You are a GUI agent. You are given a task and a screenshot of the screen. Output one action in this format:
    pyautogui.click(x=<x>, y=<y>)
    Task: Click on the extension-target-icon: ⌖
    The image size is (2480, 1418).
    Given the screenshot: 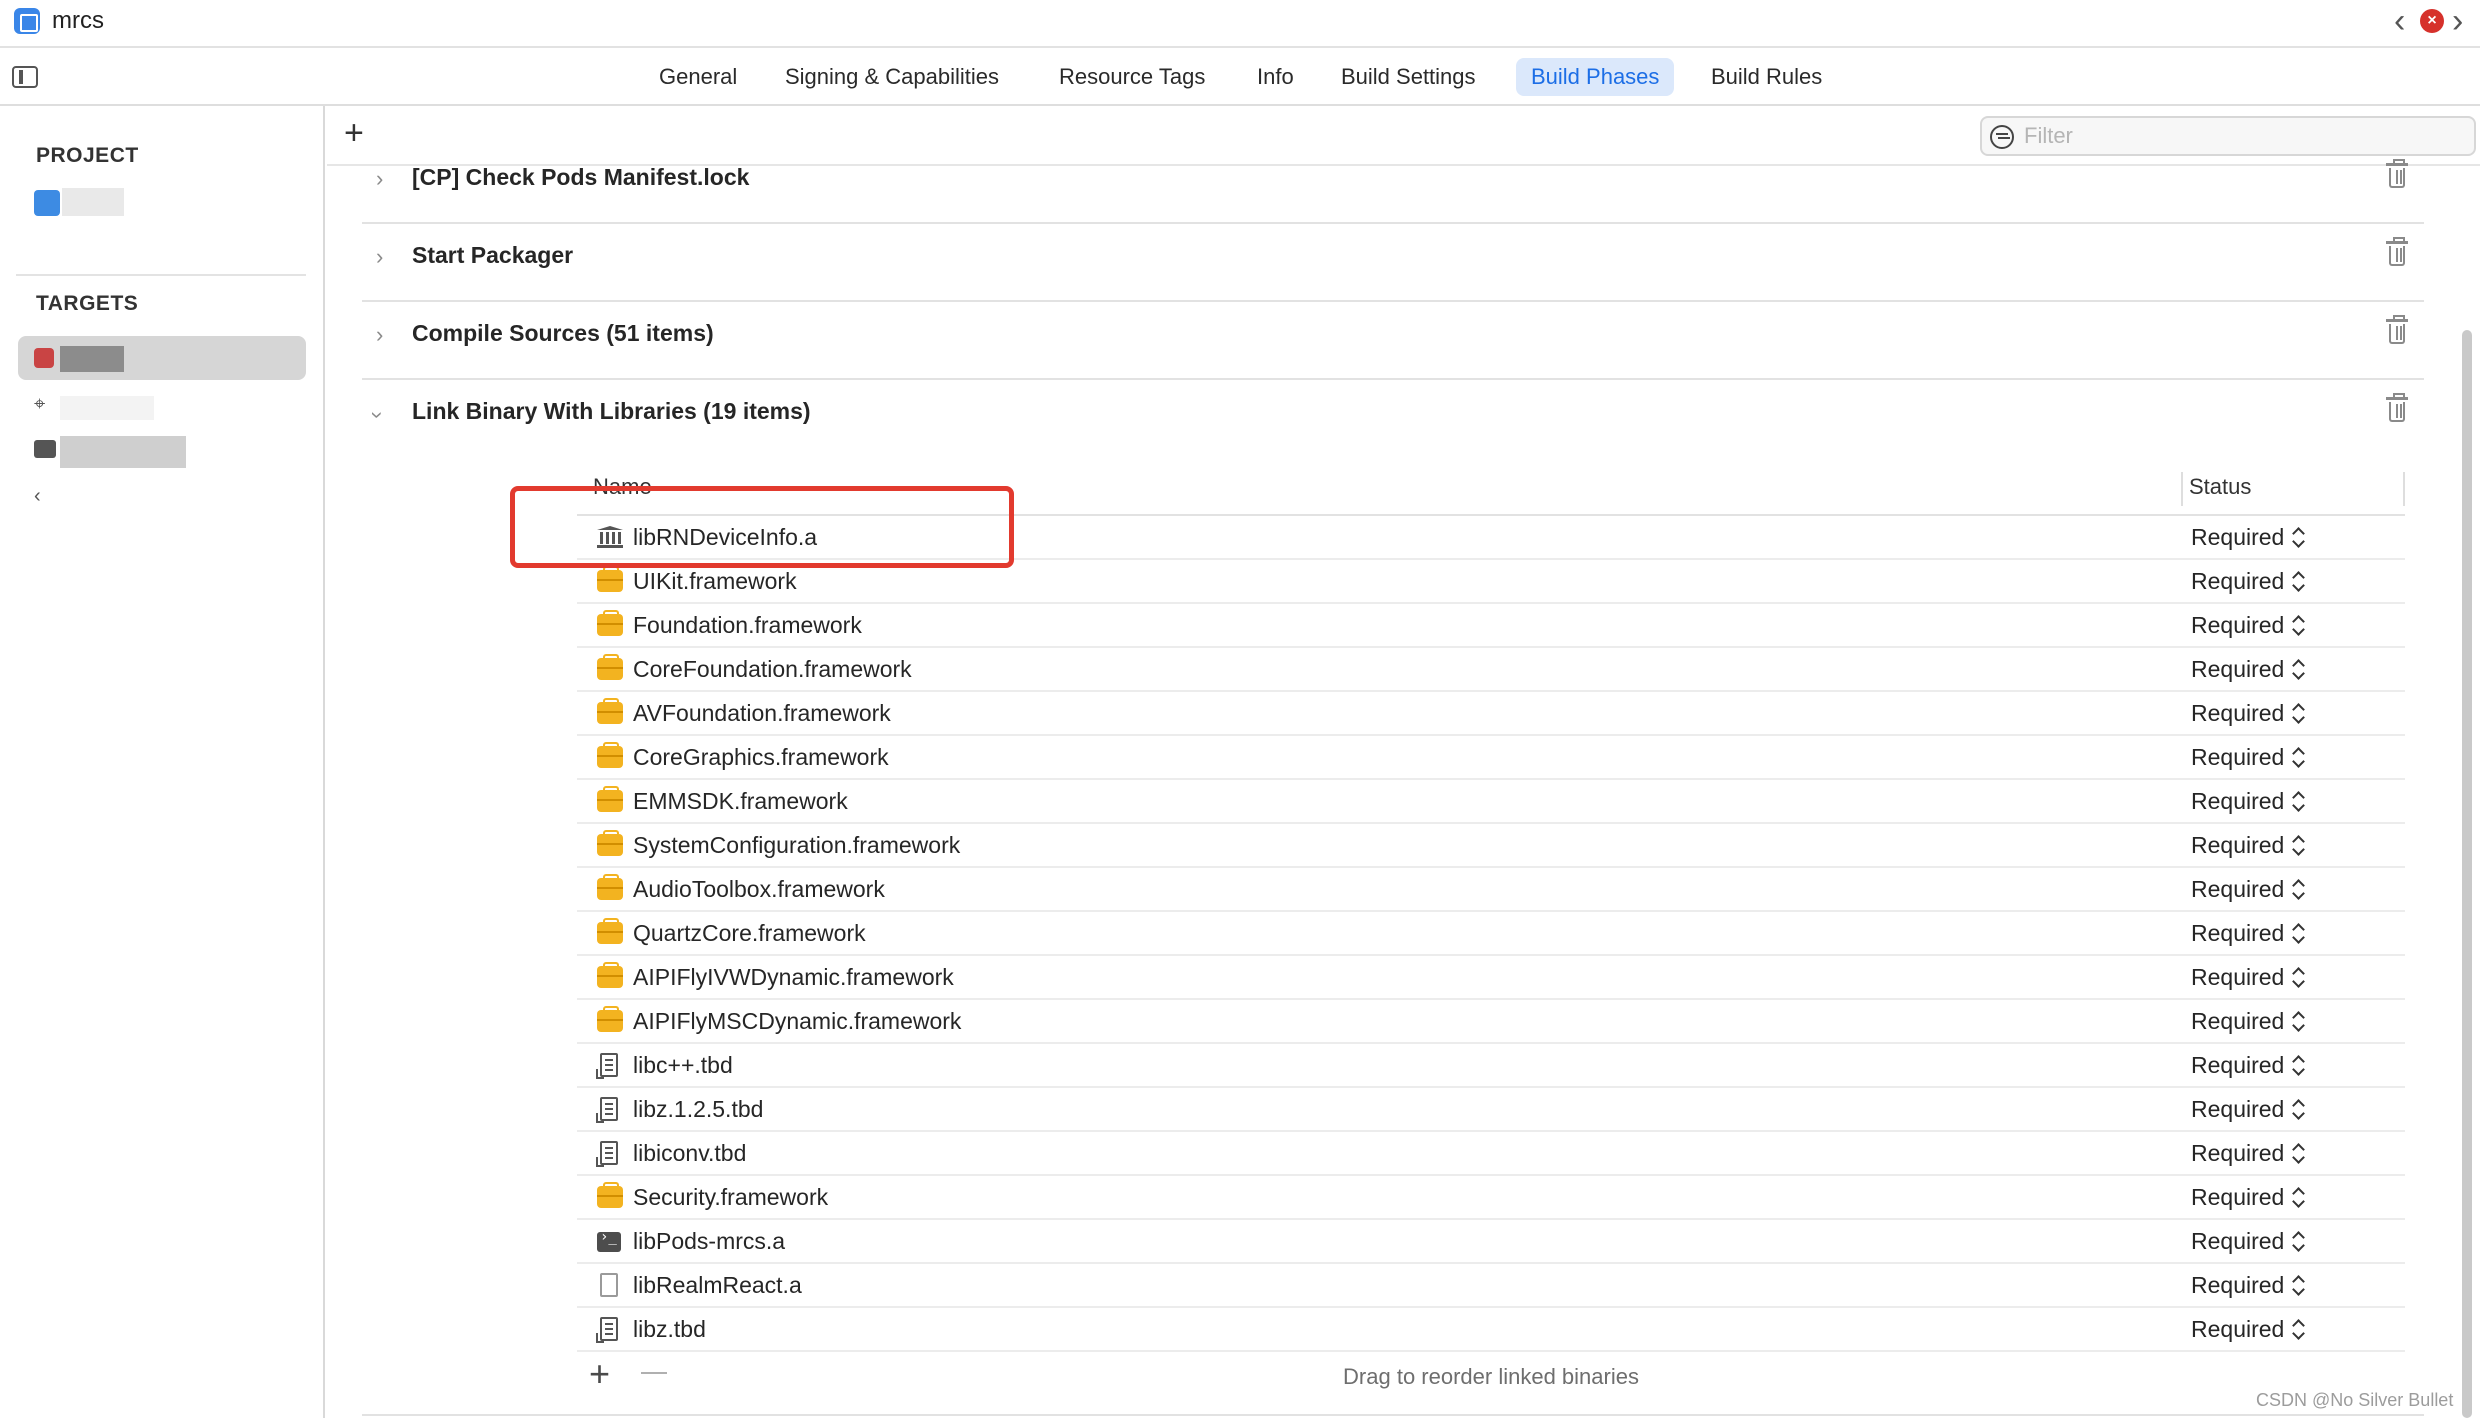 What is the action you would take?
    pyautogui.click(x=44, y=404)
    